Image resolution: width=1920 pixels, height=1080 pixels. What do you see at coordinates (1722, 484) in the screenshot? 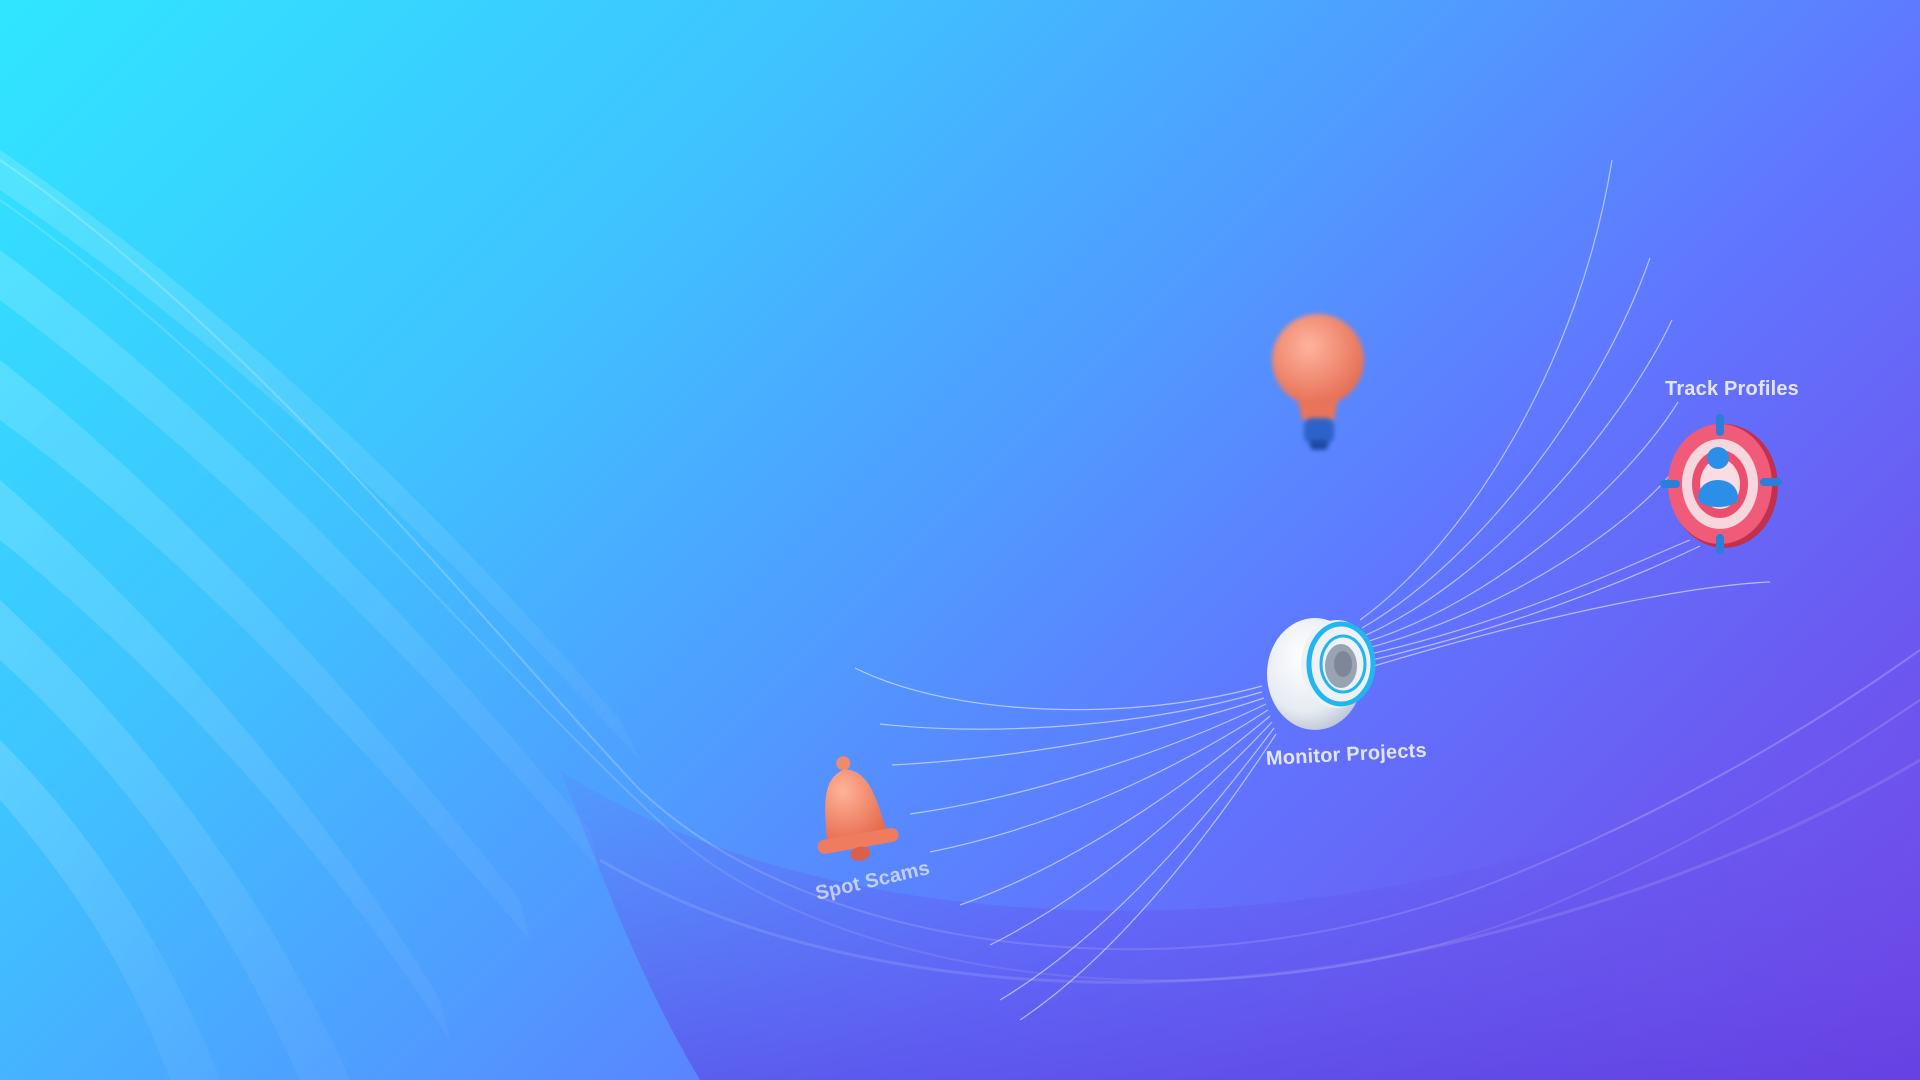
I see `target-profile-icon` at bounding box center [1722, 484].